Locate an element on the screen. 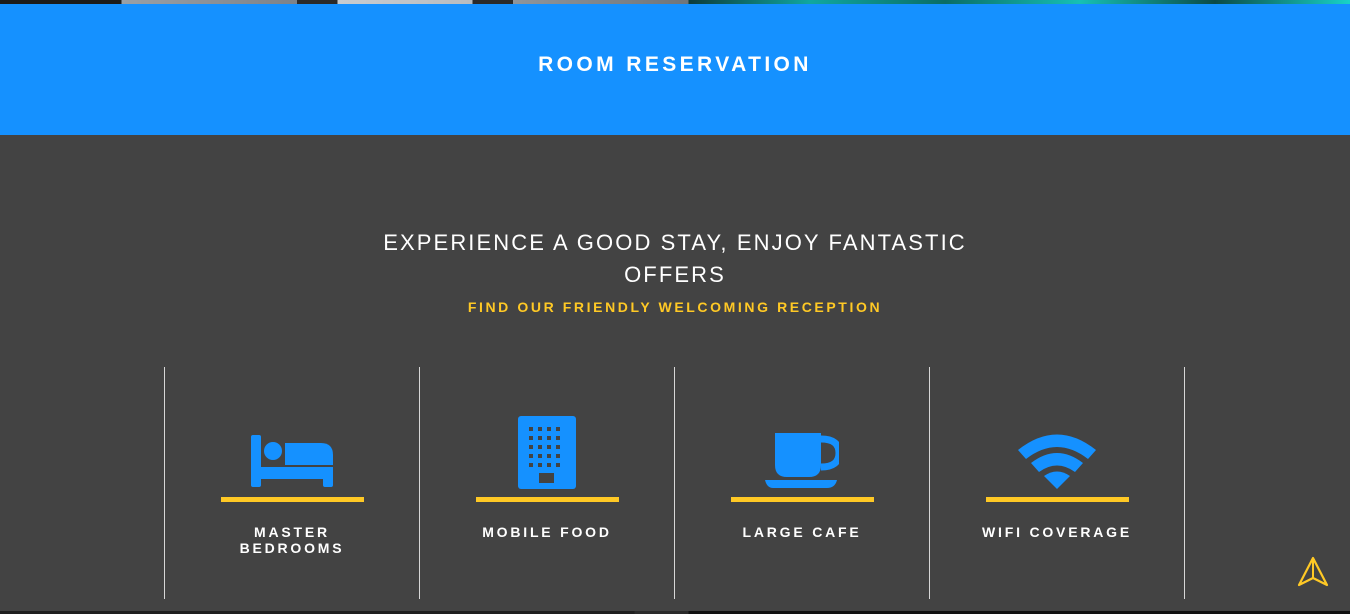 The width and height of the screenshot is (1350, 614). feature-label: WIFI COVERAGE is located at coordinates (1057, 532).